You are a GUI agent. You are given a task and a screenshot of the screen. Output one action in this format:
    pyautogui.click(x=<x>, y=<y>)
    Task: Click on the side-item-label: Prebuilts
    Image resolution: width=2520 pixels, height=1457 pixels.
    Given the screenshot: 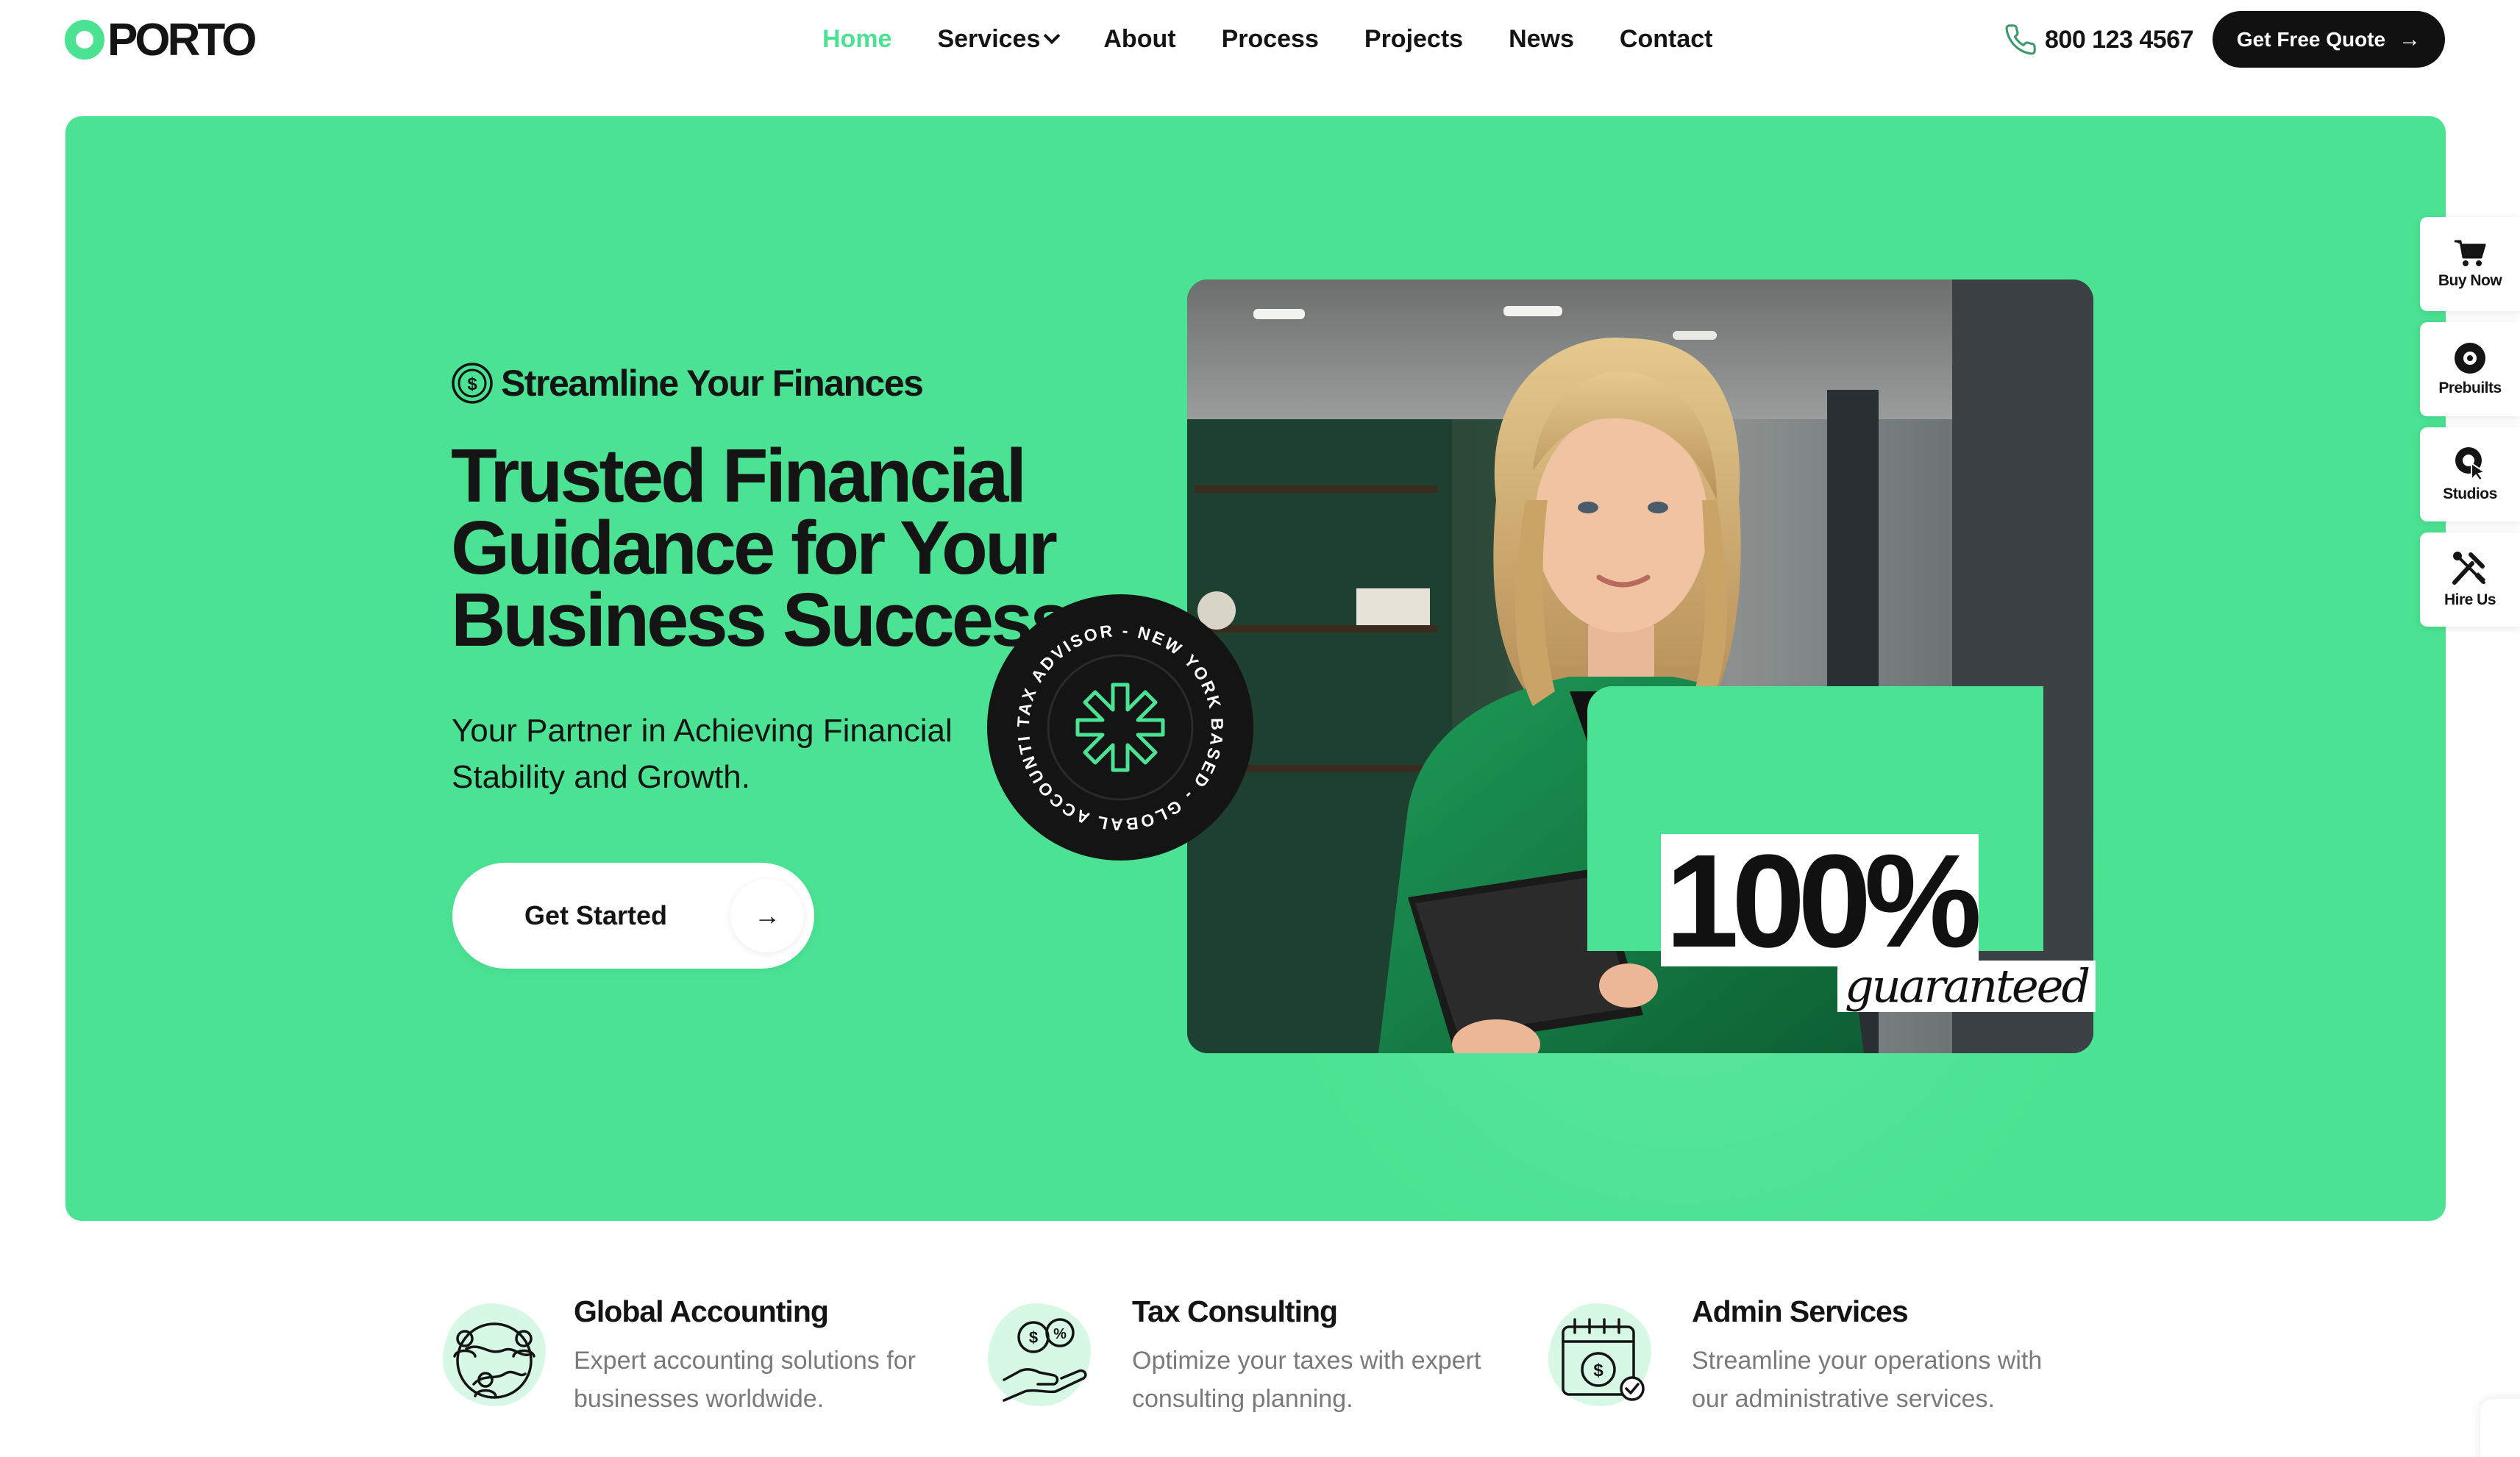 What is the action you would take?
    pyautogui.click(x=2470, y=388)
    